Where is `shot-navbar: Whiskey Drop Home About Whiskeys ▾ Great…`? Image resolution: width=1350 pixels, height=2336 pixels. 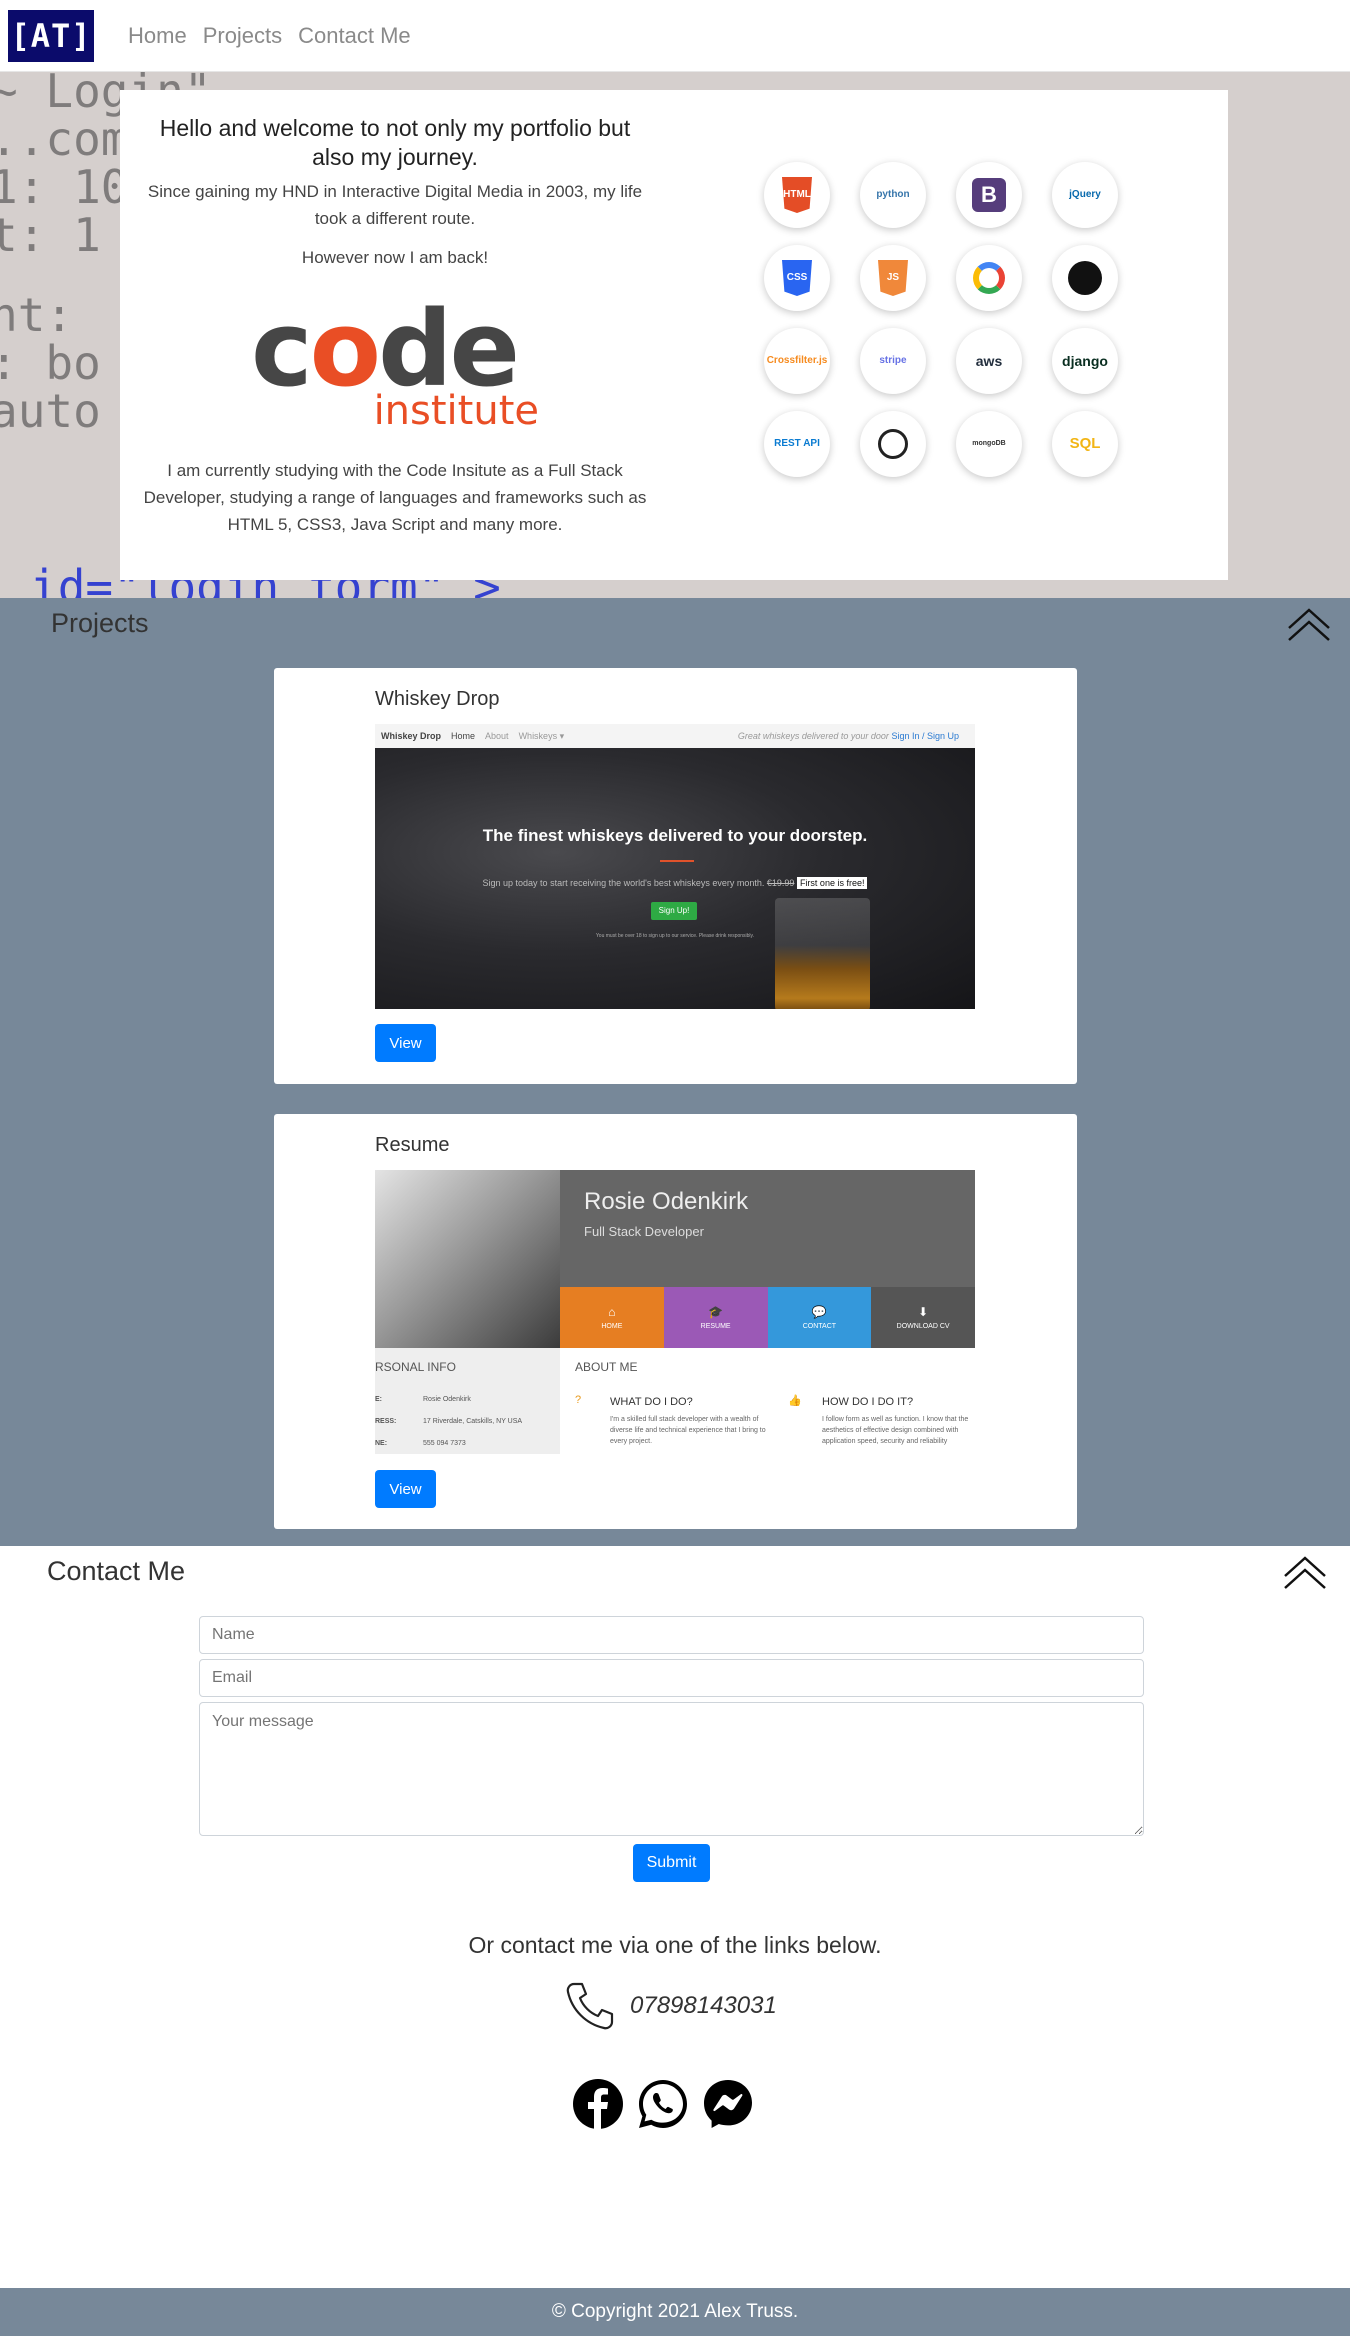
shot-navbar: Whiskey Drop Home About Whiskeys ▾ Great… is located at coordinates (675, 736).